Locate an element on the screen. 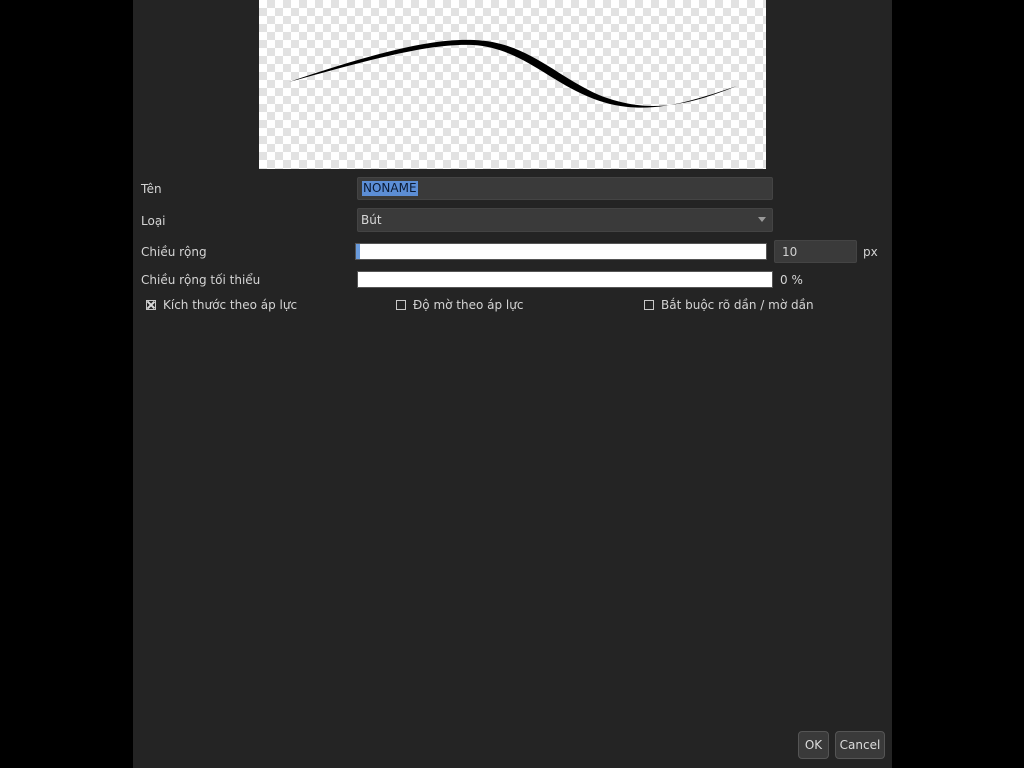 Image resolution: width=1024 pixels, height=768 pixels. type-label: Loại is located at coordinates (153, 221).